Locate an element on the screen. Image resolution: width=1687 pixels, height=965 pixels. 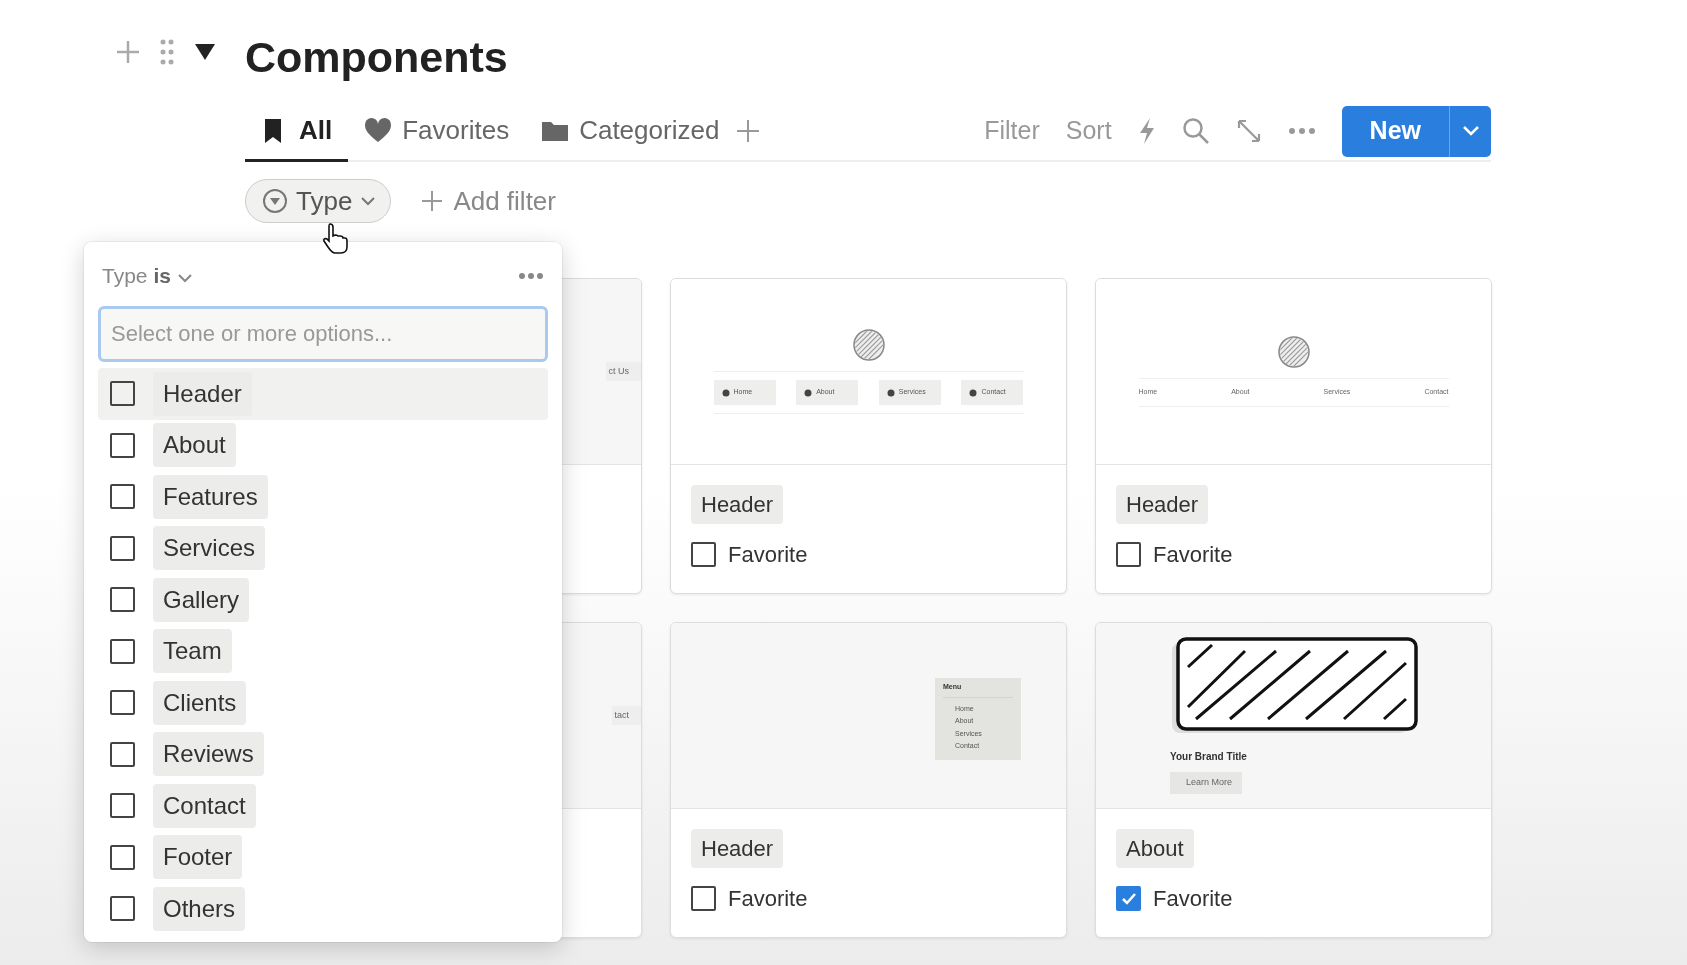
plus-icon is located at coordinates (432, 201).